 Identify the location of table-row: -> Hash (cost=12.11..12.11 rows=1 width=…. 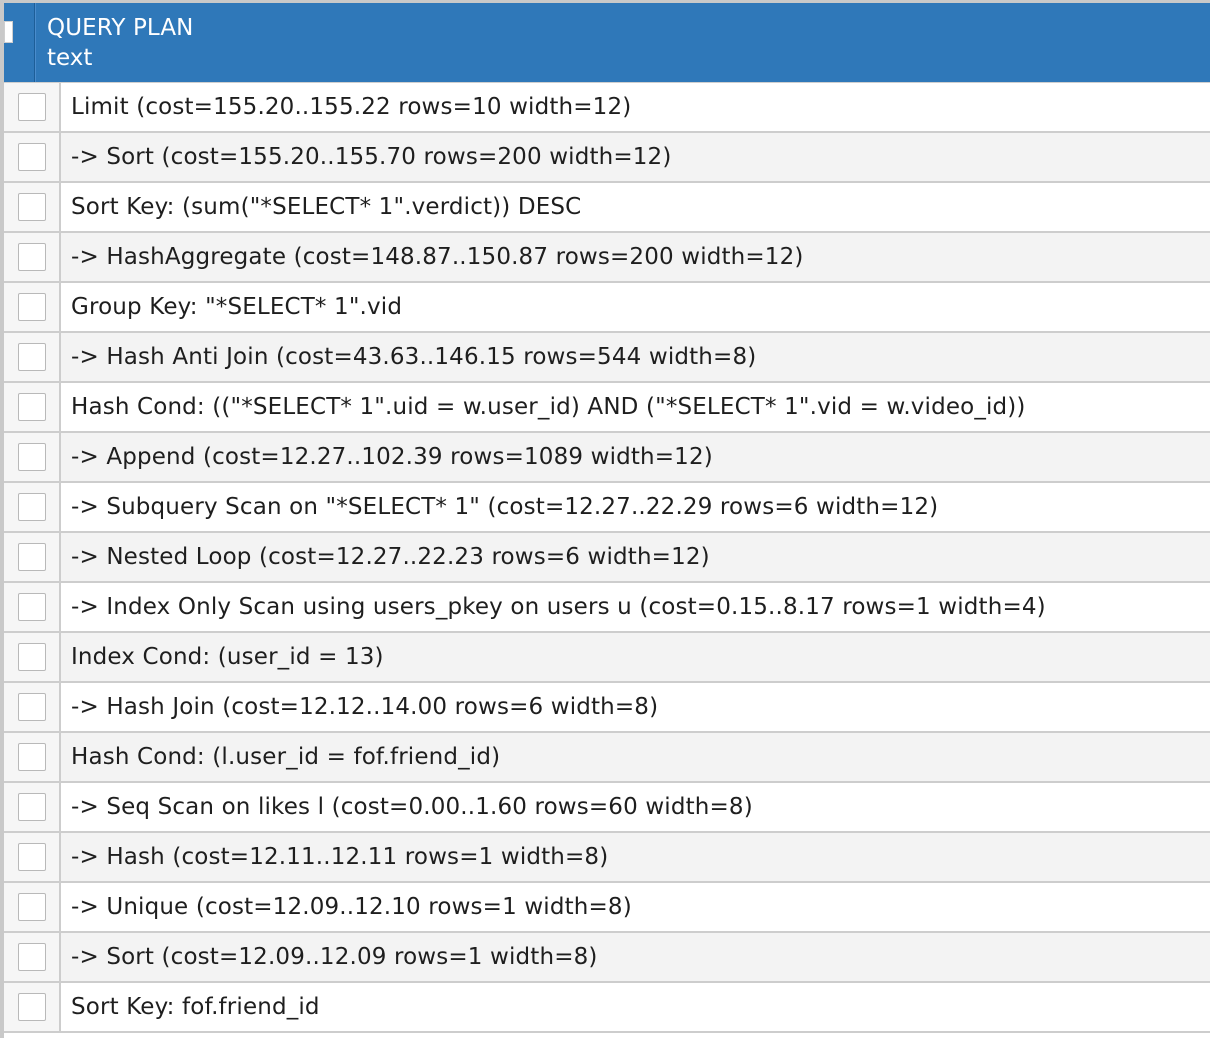
(607, 858).